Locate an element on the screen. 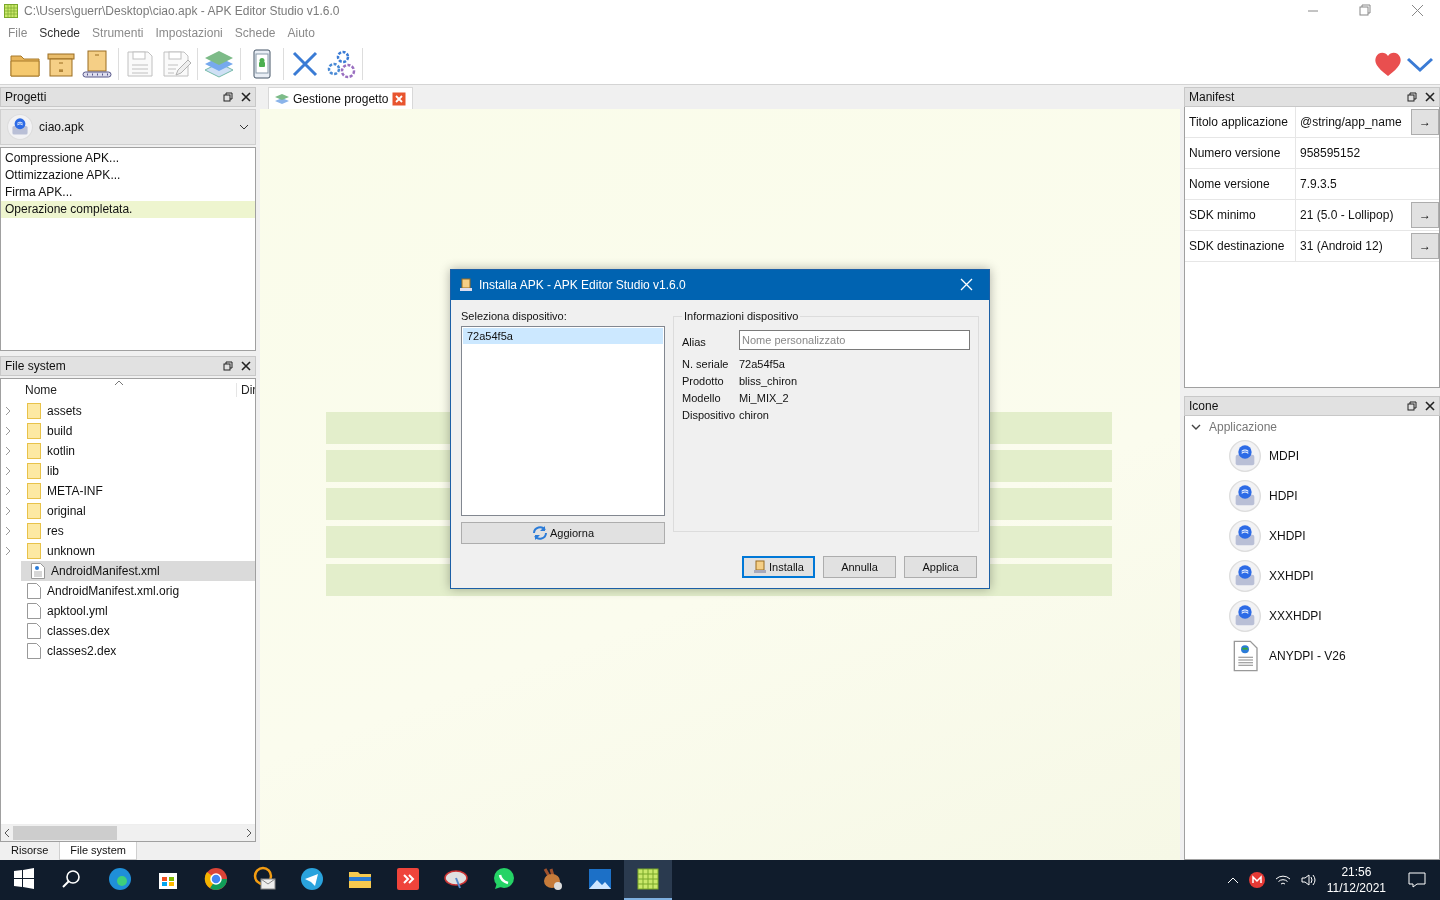 The image size is (1440, 900). project-dropdown: ciao.apk is located at coordinates (128, 127).